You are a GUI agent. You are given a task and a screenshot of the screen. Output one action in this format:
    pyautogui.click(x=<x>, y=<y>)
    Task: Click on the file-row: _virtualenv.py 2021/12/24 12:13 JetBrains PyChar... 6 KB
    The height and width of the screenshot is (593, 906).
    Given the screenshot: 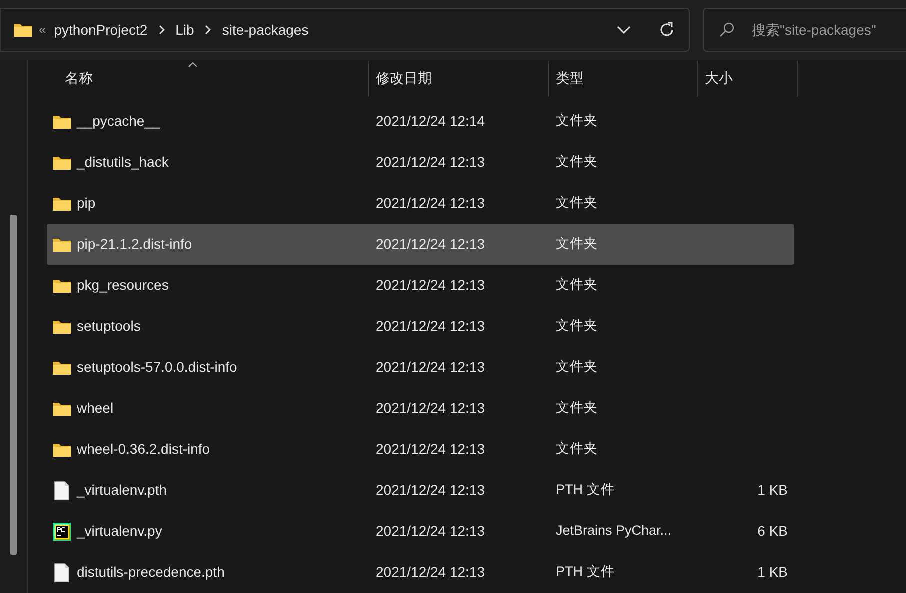 What is the action you would take?
    pyautogui.click(x=420, y=531)
    